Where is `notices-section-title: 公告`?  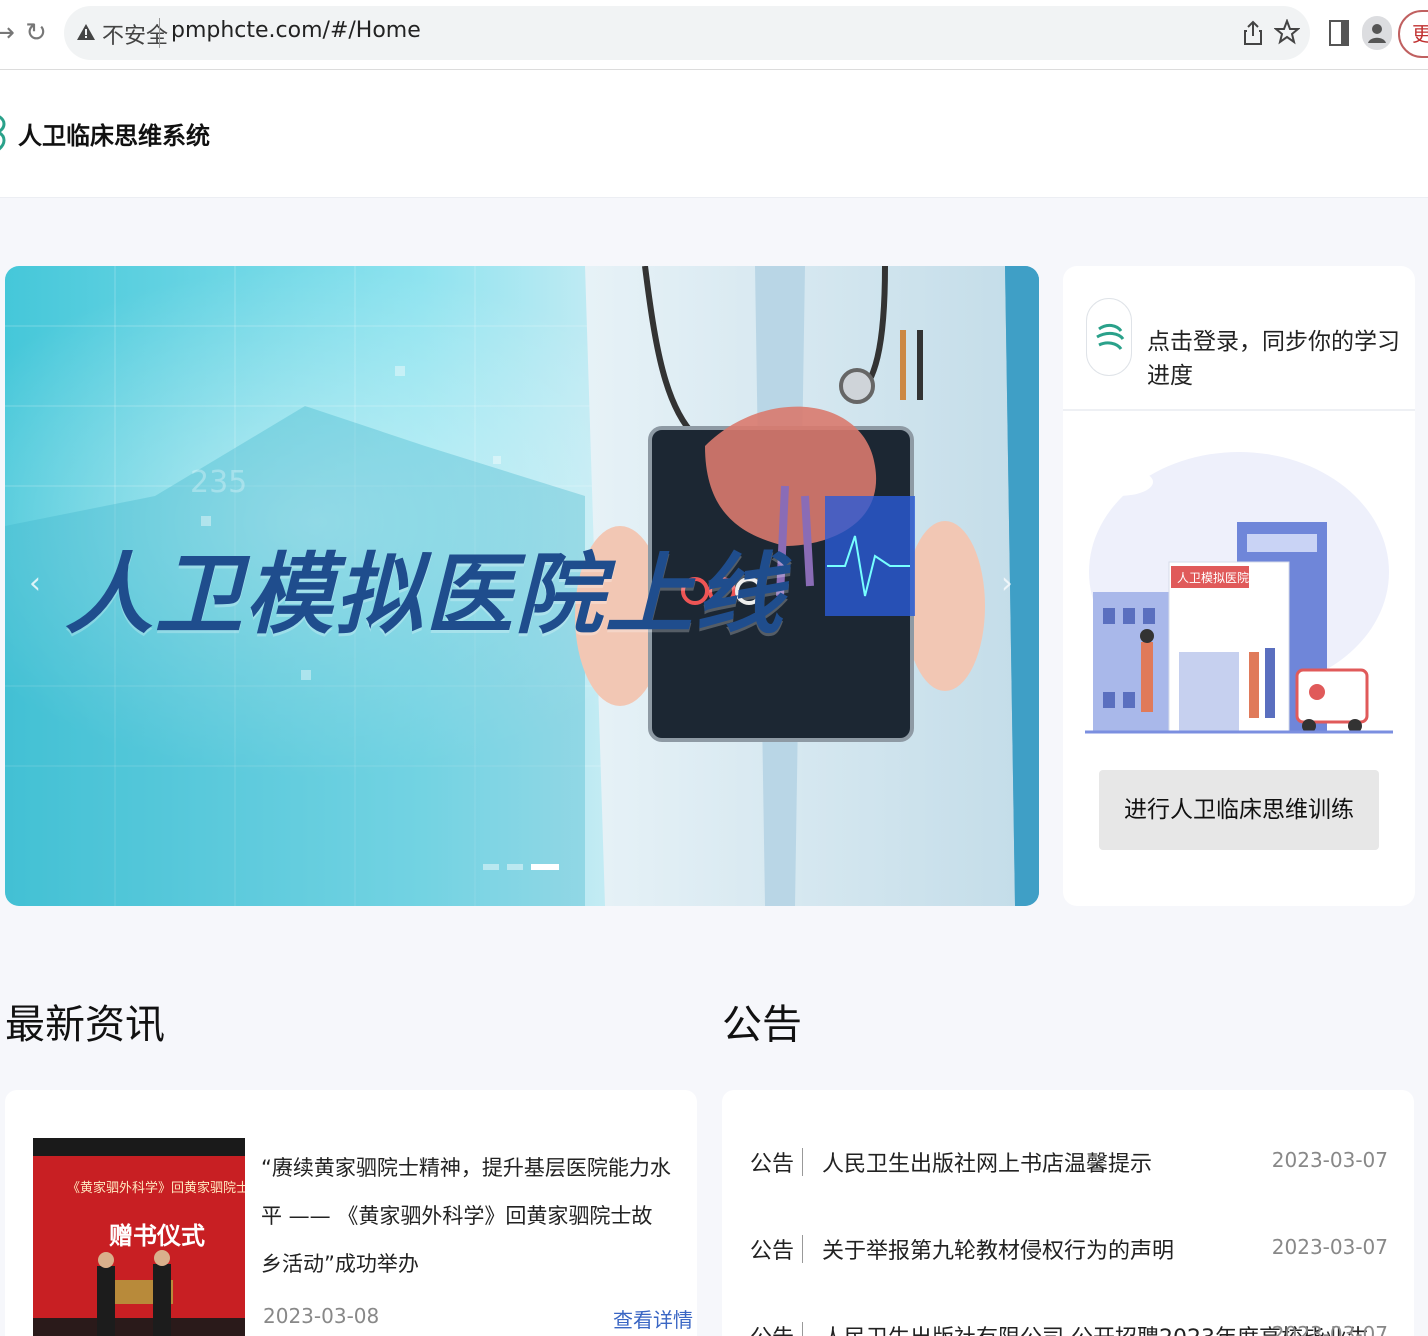
notices-section-title: 公告 is located at coordinates (762, 1025).